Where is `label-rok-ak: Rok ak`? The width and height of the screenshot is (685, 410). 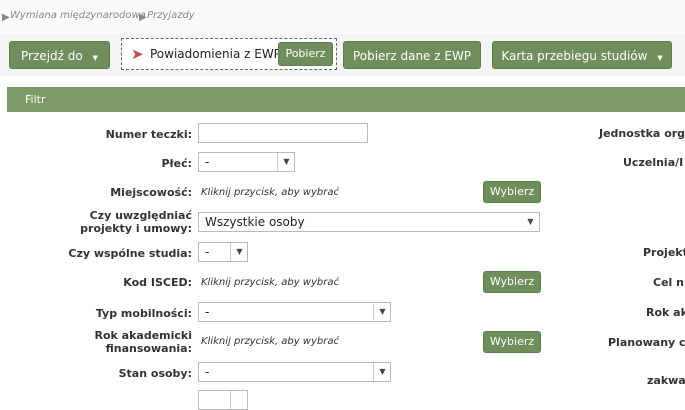 label-rok-ak: Rok ak is located at coordinates (665, 312).